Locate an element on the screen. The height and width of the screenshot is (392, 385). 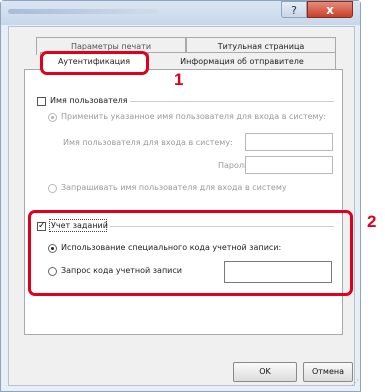
tab-label: Параметры печати is located at coordinates (111, 46).